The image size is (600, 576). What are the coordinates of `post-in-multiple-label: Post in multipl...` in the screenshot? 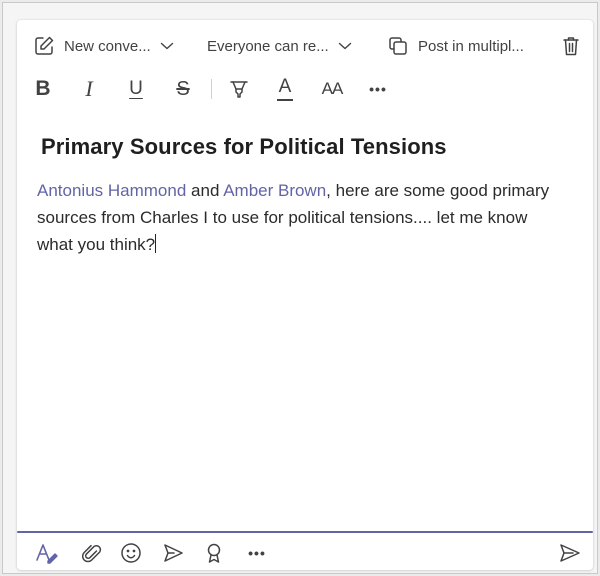 It's located at (471, 46).